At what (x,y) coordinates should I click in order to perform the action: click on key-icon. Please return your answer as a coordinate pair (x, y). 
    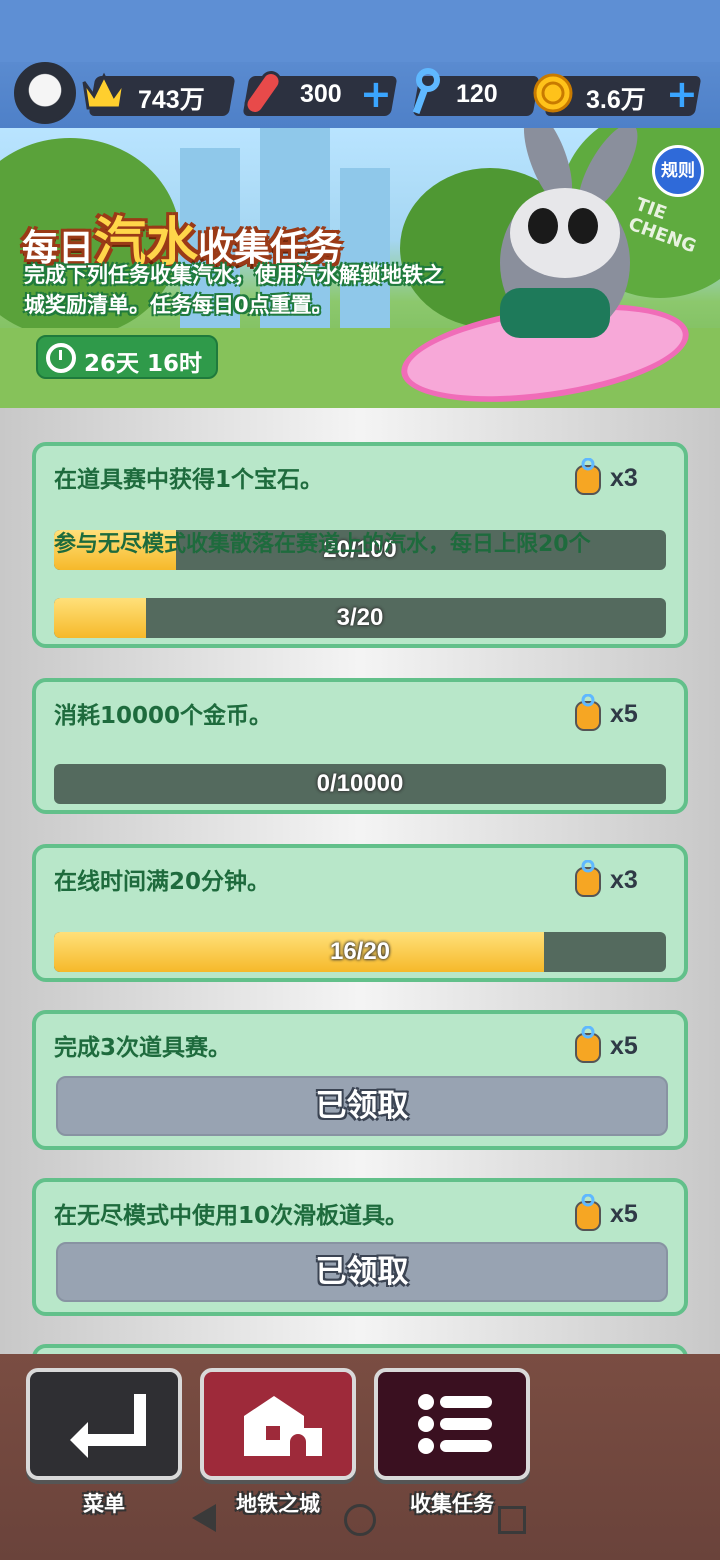
    Looking at the image, I should click on (424, 95).